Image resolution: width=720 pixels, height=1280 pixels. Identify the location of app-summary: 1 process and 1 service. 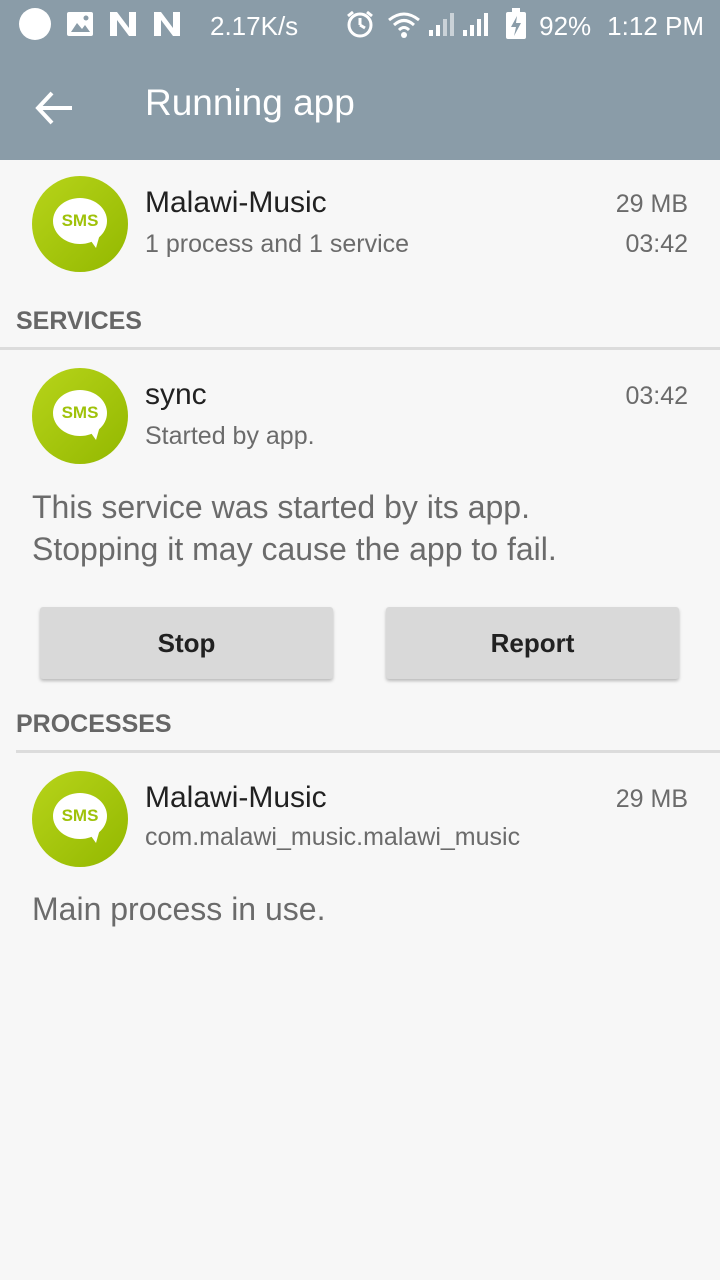
(277, 244).